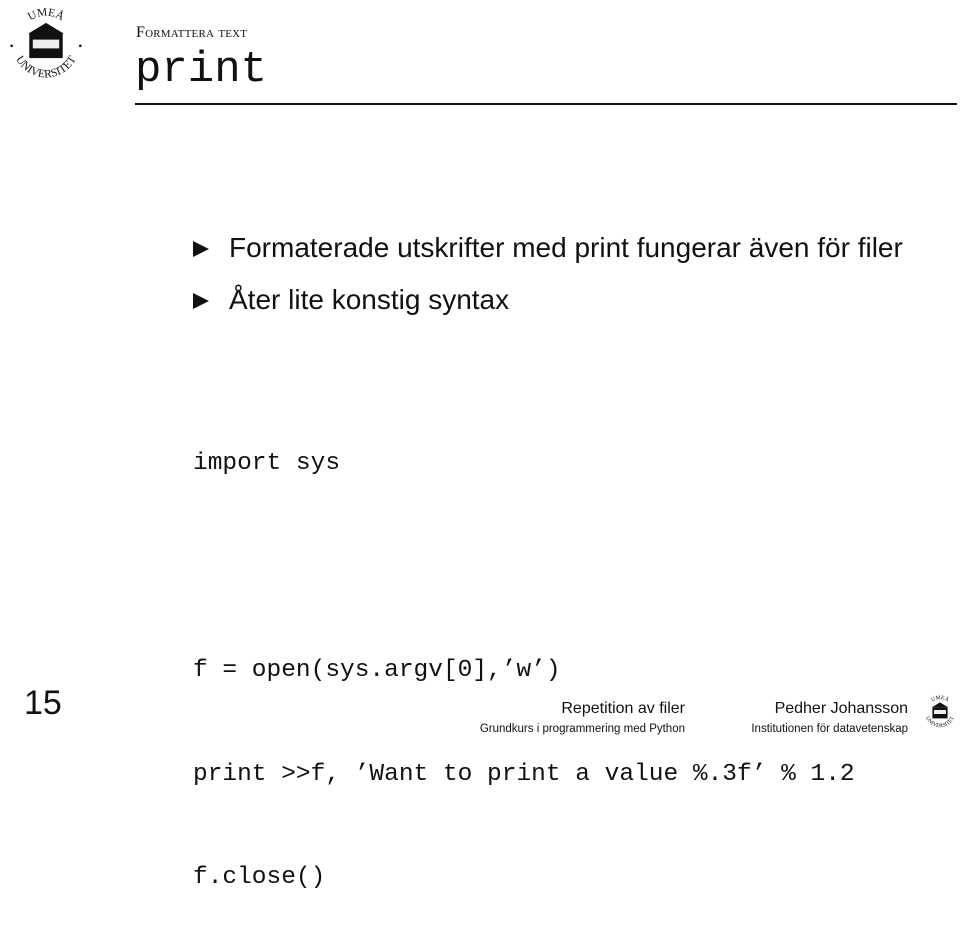 The height and width of the screenshot is (930, 960). What do you see at coordinates (201, 70) in the screenshot?
I see `slide-title: print` at bounding box center [201, 70].